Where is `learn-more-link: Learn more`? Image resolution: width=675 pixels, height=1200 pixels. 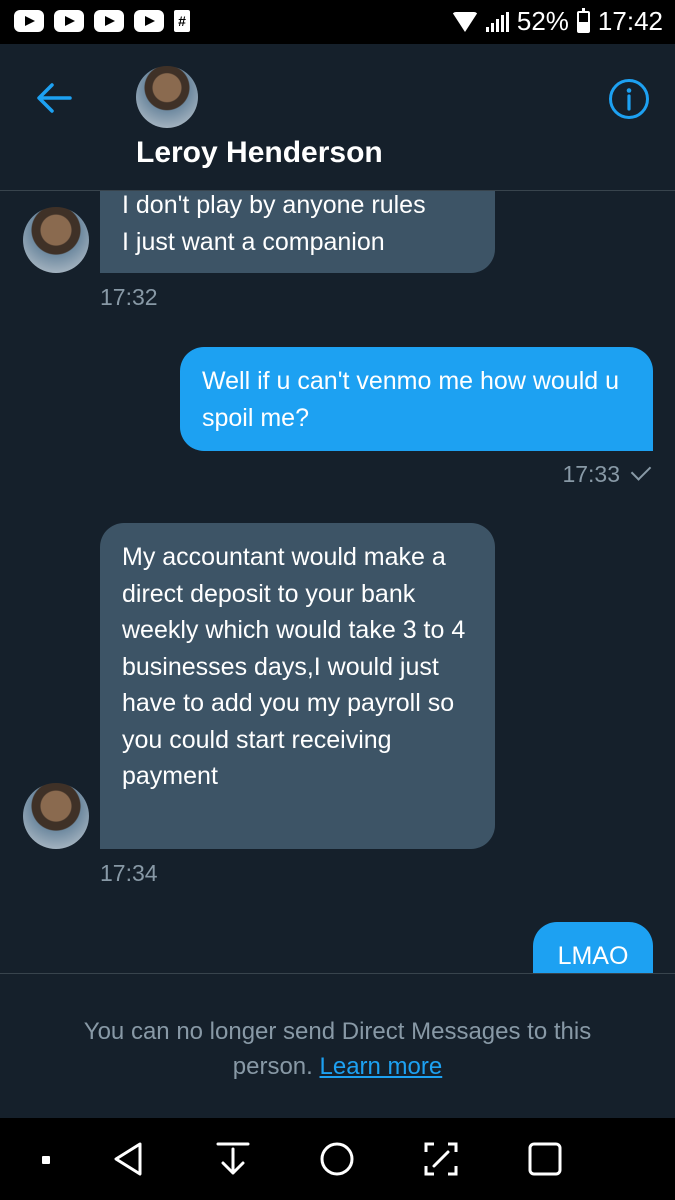 learn-more-link: Learn more is located at coordinates (381, 1066).